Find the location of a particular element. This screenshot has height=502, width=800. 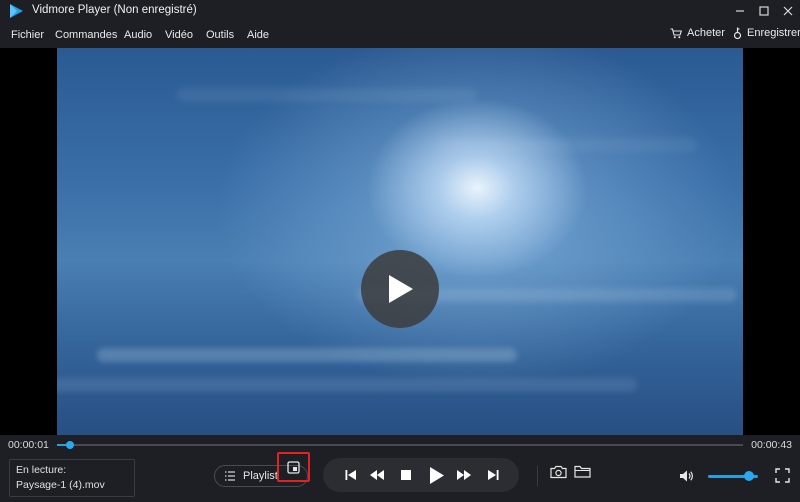

snapshot-button is located at coordinates (558, 472).